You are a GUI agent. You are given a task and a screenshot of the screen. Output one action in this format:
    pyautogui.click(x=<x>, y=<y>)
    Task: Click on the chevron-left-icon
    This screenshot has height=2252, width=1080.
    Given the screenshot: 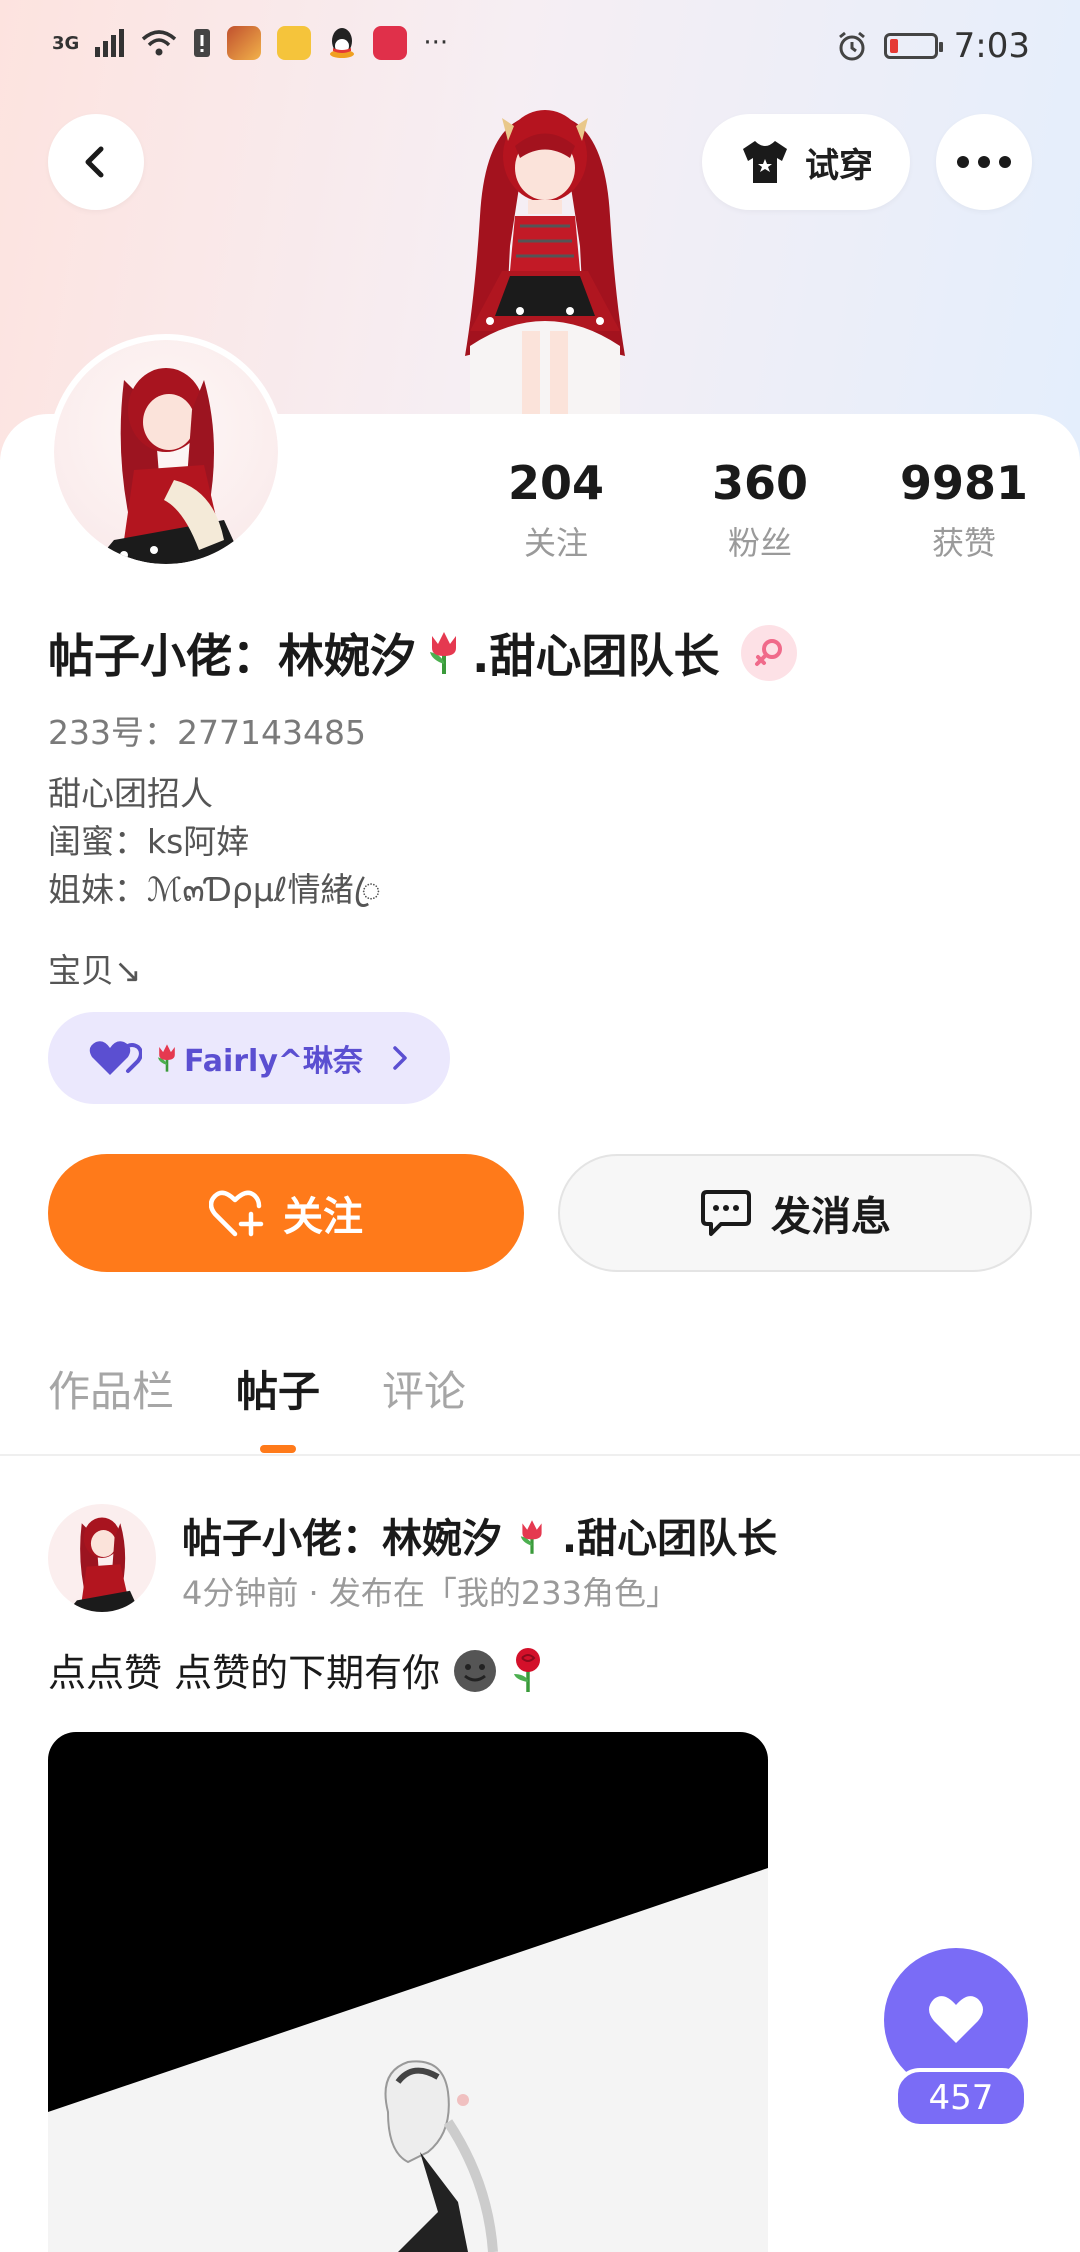 What is the action you would take?
    pyautogui.click(x=94, y=162)
    